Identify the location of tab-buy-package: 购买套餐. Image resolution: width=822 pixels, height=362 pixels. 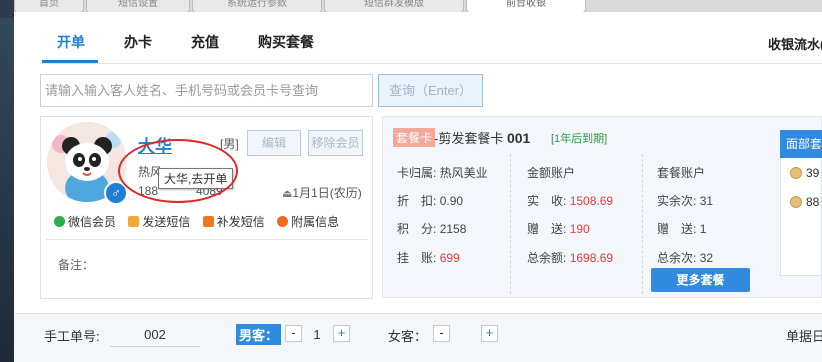
(286, 42).